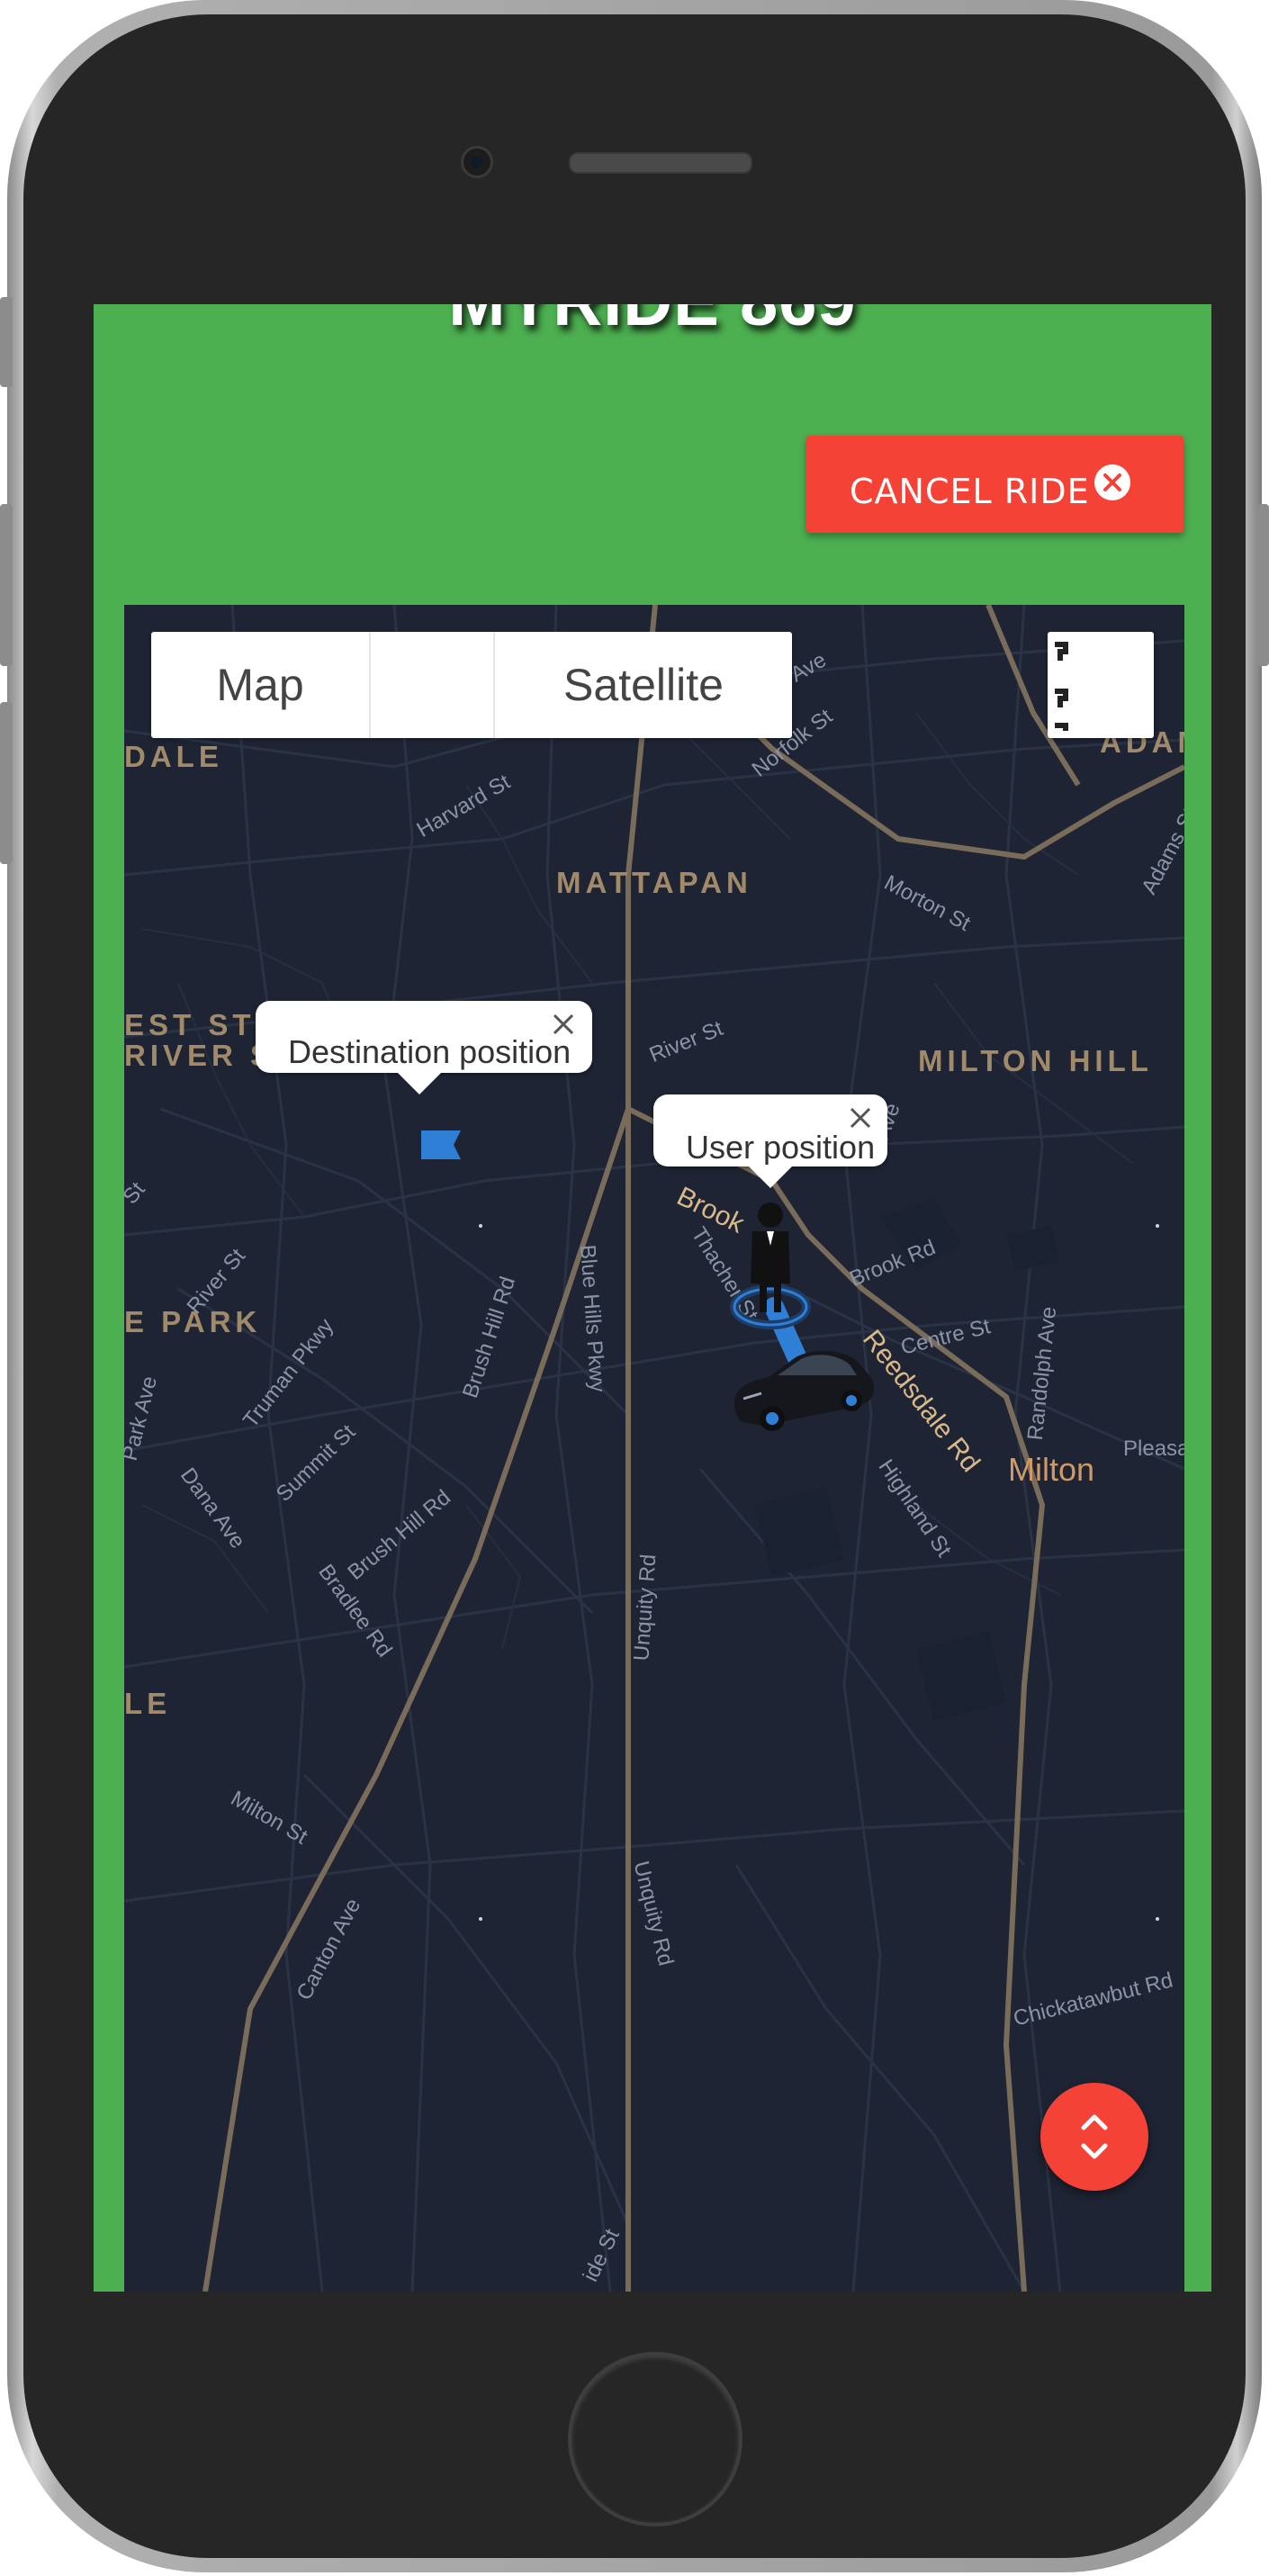 The image size is (1269, 2576). What do you see at coordinates (1062, 686) in the screenshot?
I see `fullscreen-icon` at bounding box center [1062, 686].